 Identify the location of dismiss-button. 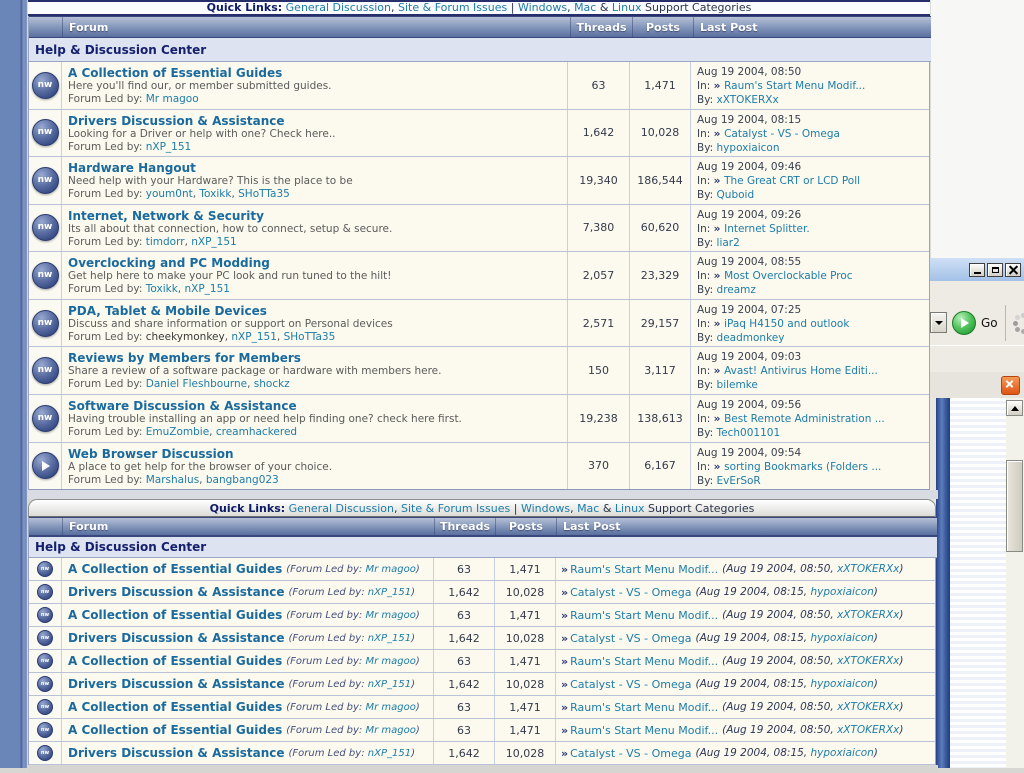
(1010, 385).